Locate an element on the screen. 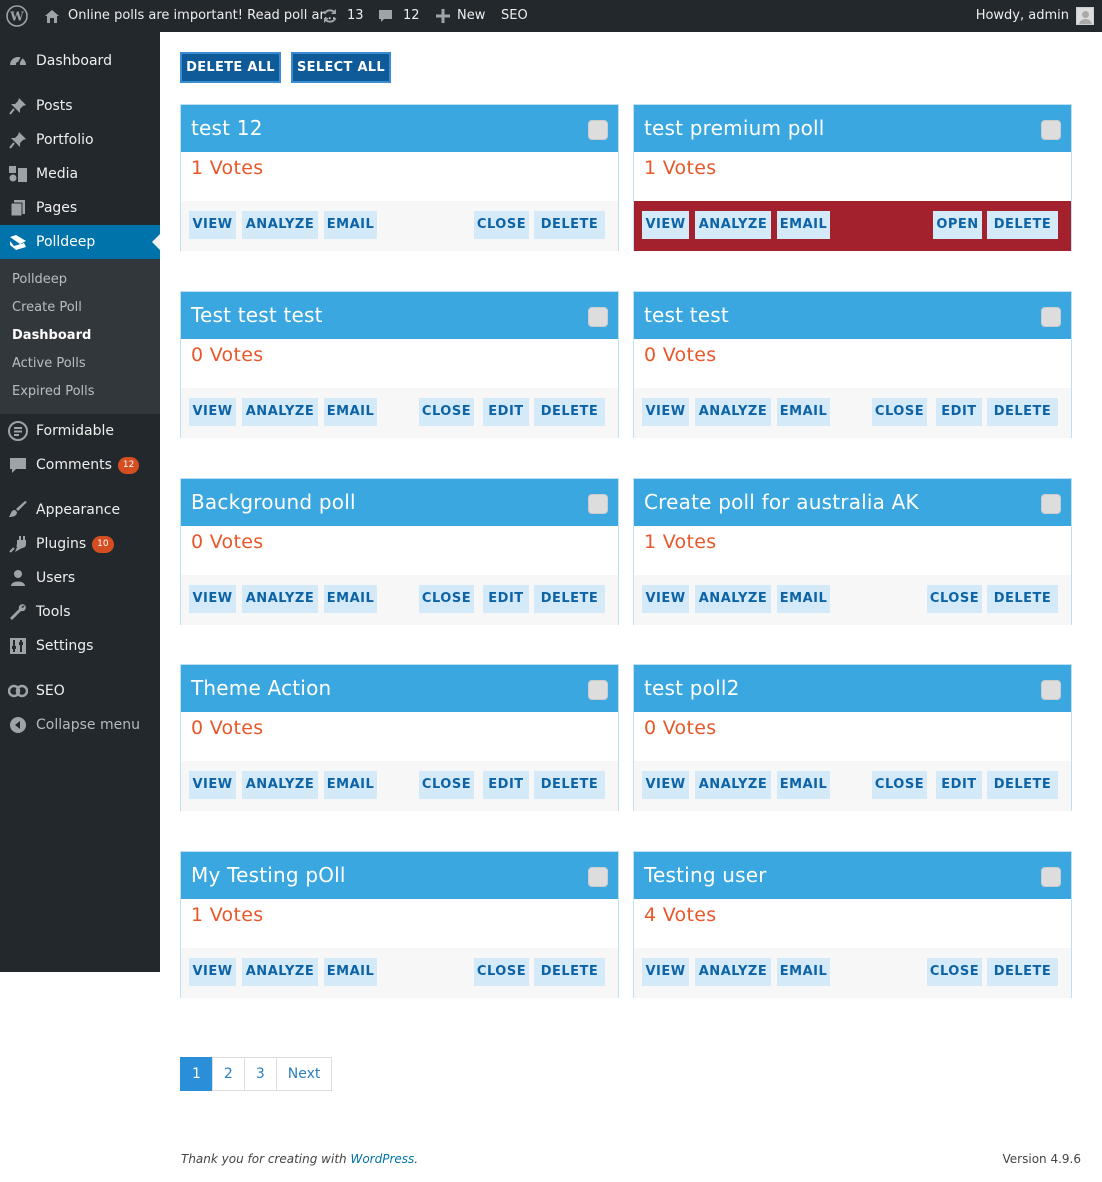 The height and width of the screenshot is (1182, 1102). menu-appearance: Appearance is located at coordinates (80, 510).